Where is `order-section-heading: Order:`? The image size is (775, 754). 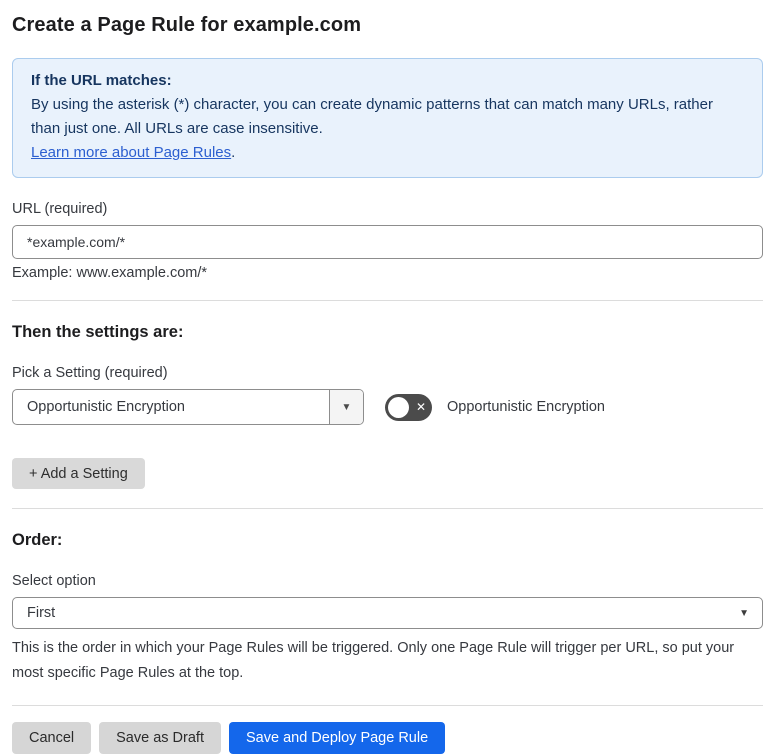
order-section-heading: Order: is located at coordinates (37, 540).